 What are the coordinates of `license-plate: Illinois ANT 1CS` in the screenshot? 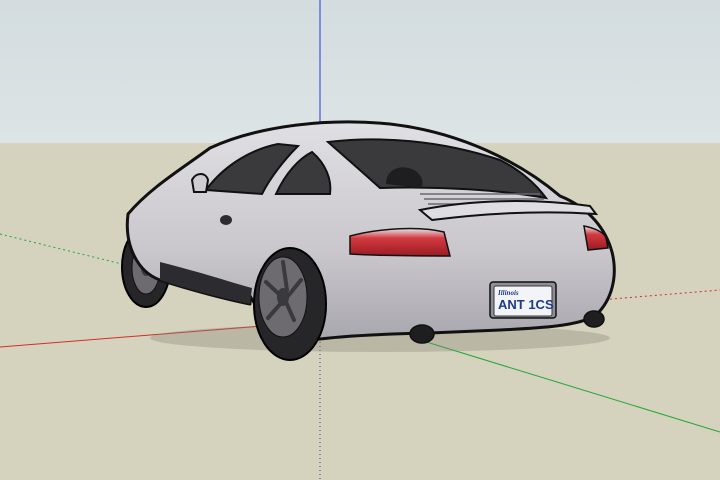 It's located at (523, 300).